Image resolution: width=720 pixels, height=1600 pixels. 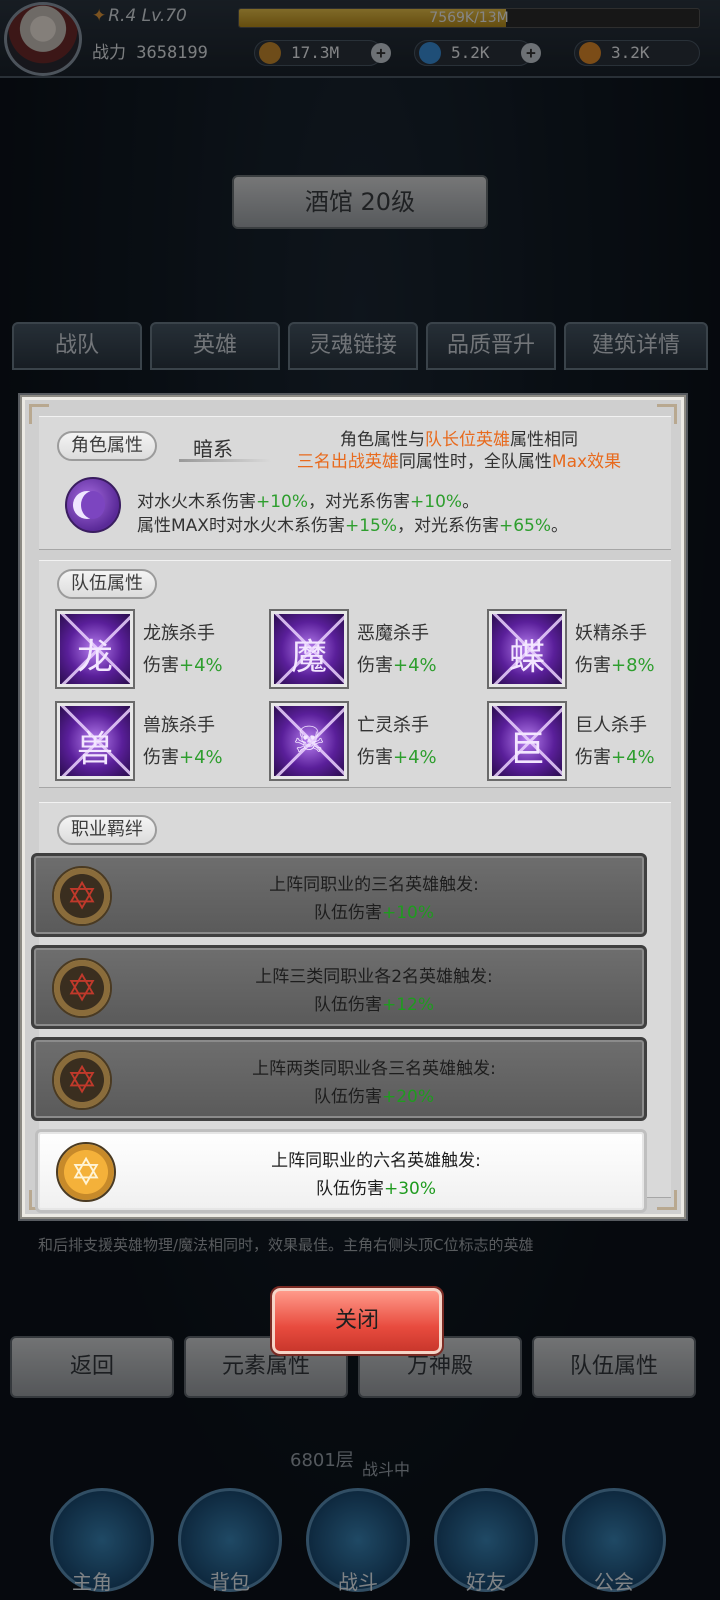 I want to click on bond-effect: 队伍伤害+20%, so click(x=374, y=1094).